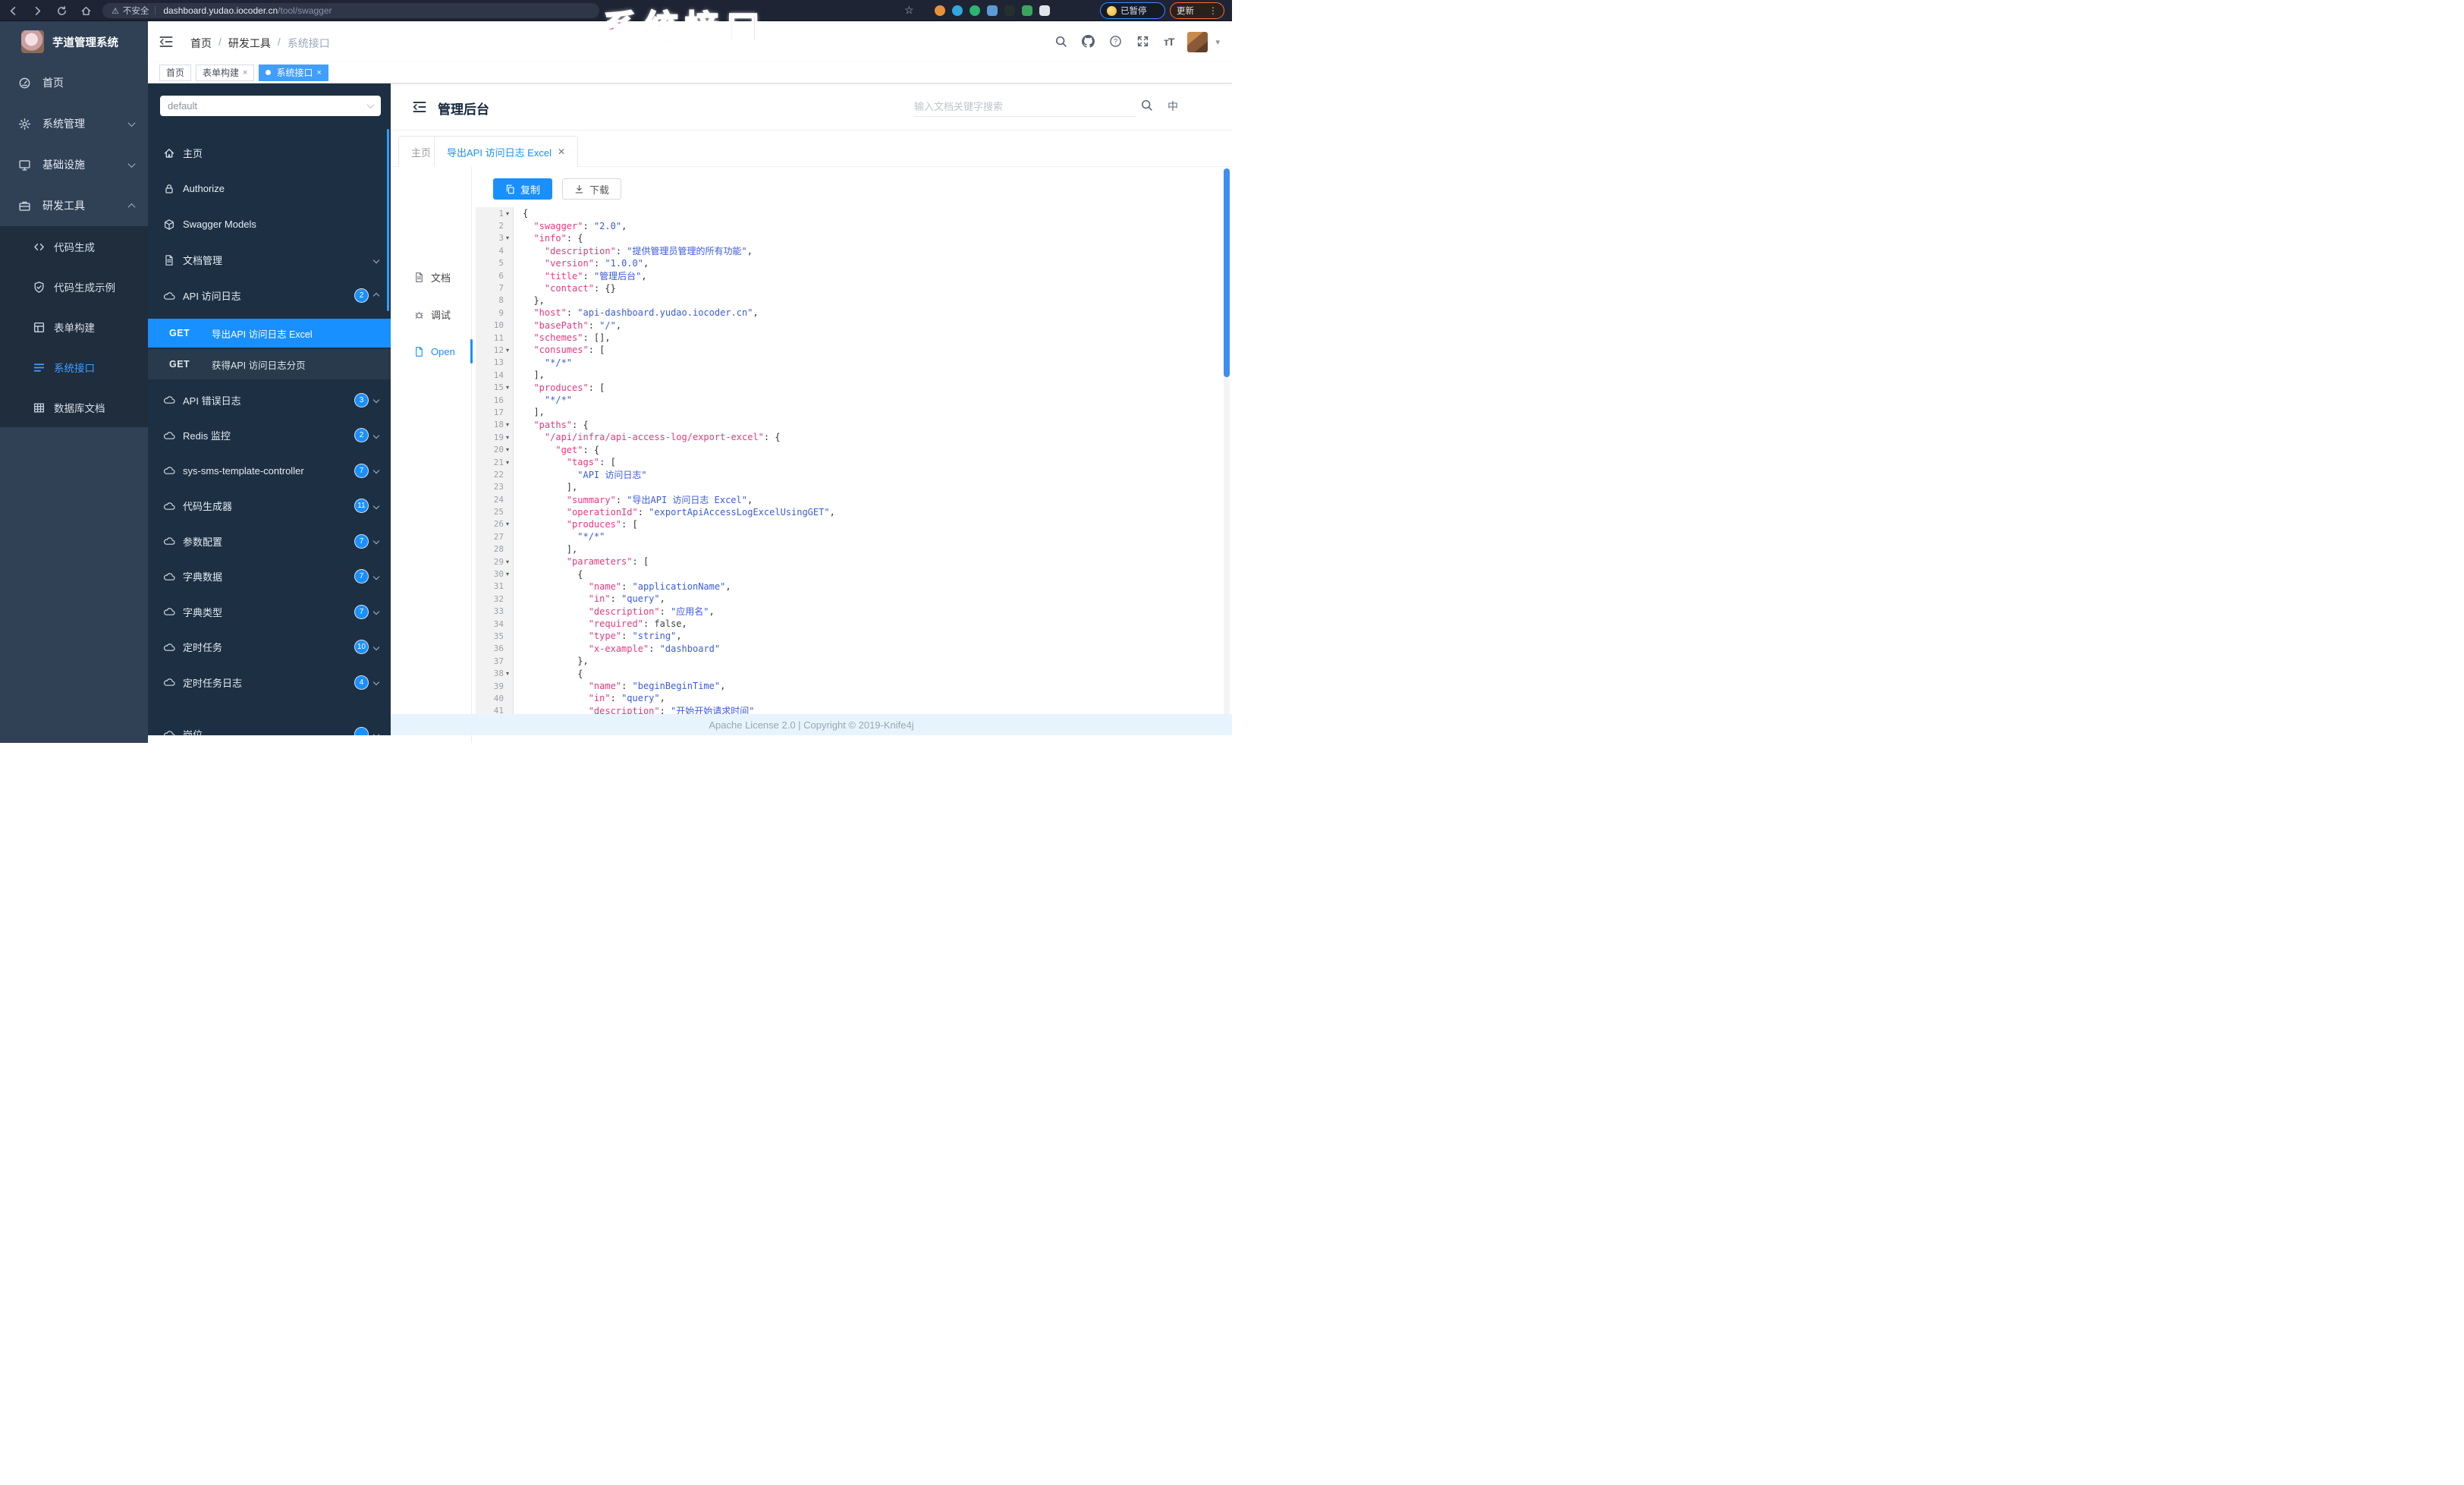 Image resolution: width=2464 pixels, height=1485 pixels. What do you see at coordinates (269, 260) in the screenshot?
I see `panel-nav-3: 文档管理` at bounding box center [269, 260].